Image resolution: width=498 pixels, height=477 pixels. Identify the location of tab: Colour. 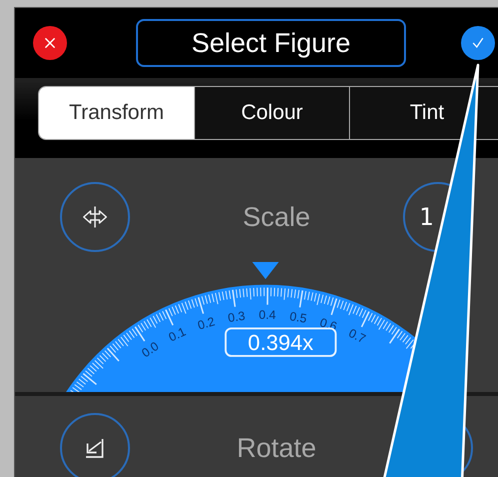
(271, 113).